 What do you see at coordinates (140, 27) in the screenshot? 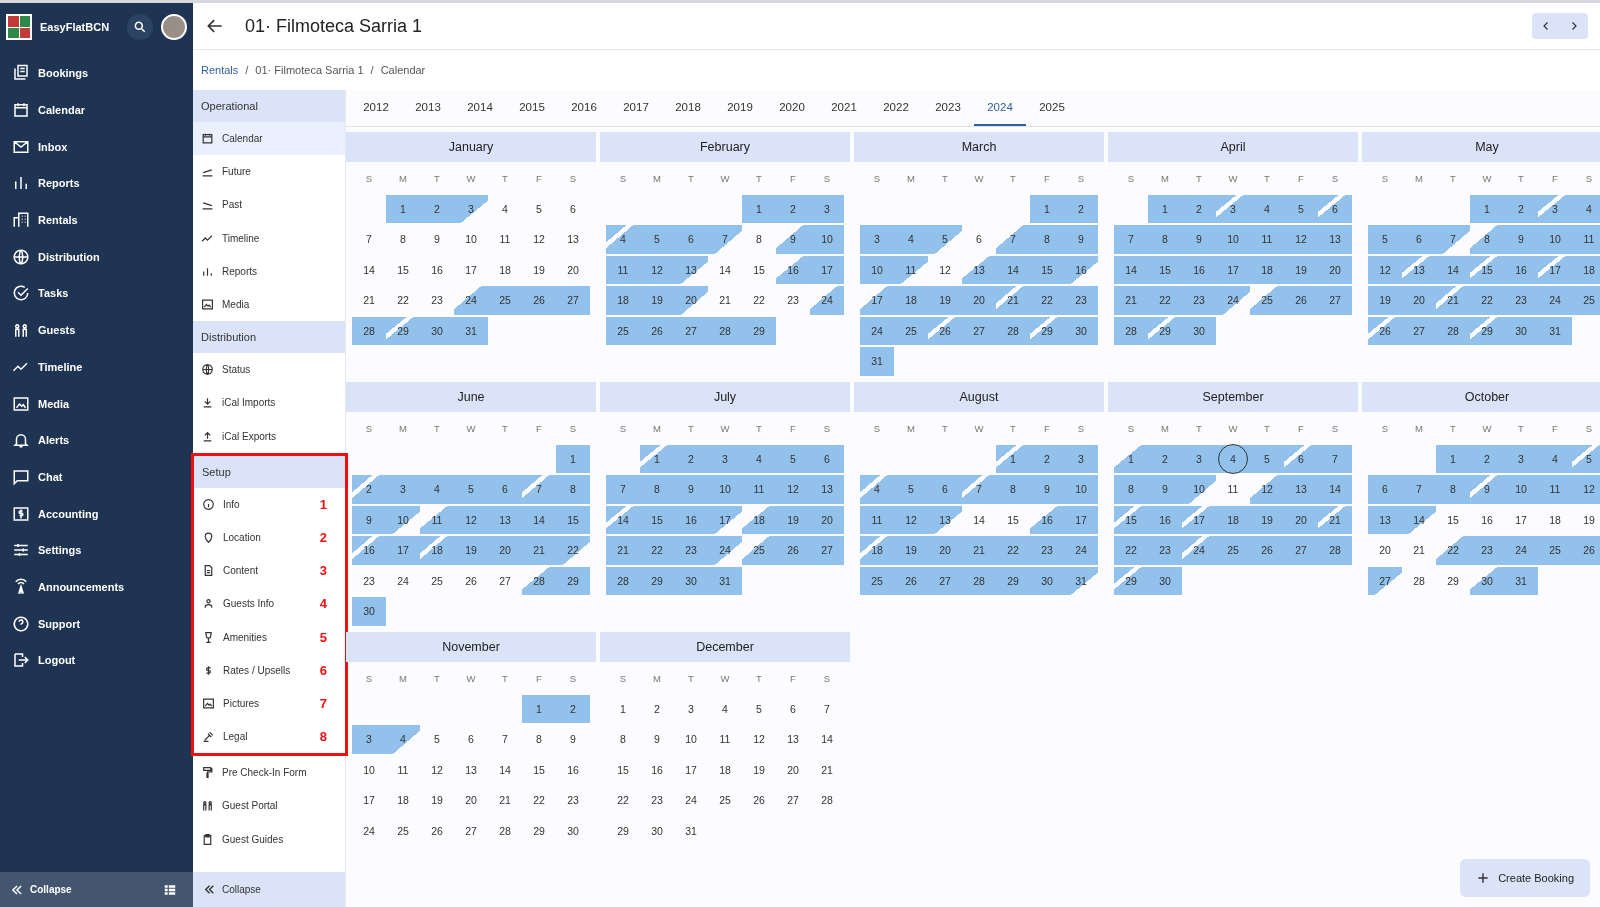
I see `search-button` at bounding box center [140, 27].